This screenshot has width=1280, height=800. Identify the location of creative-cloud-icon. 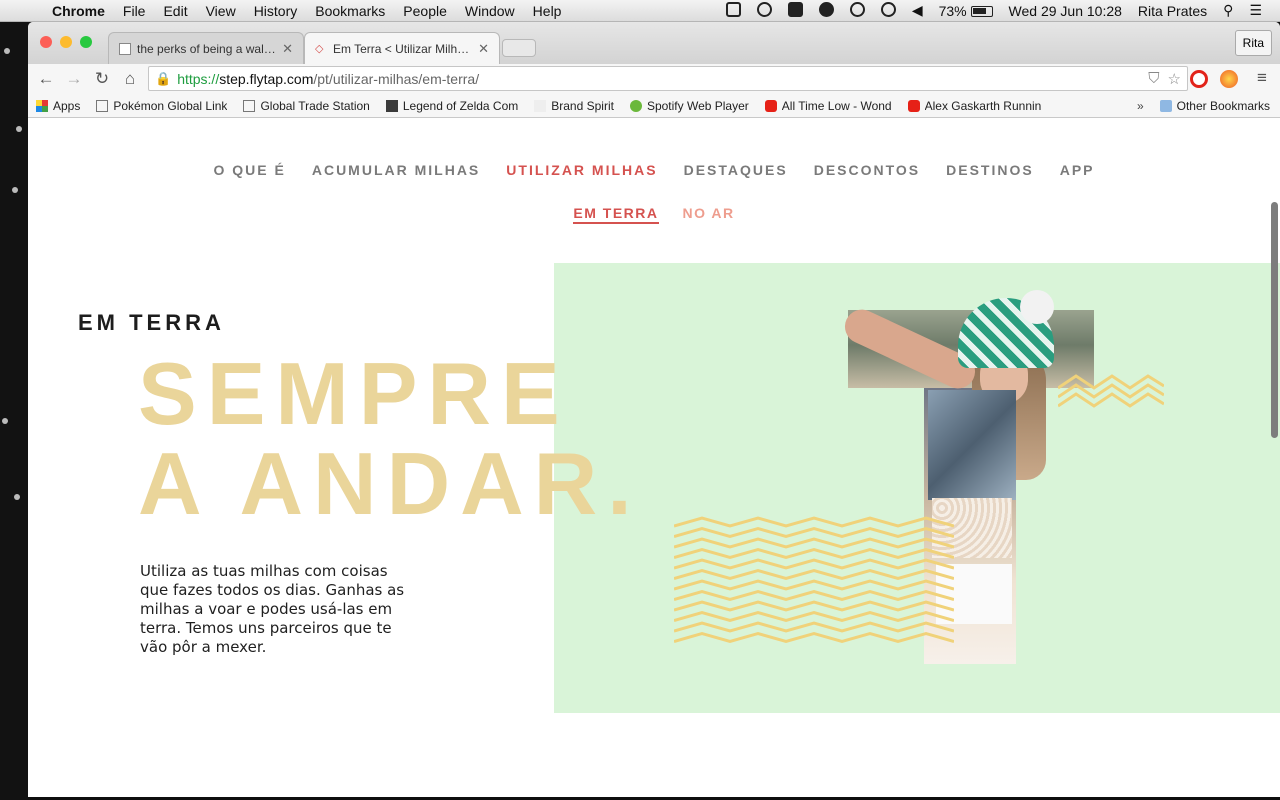
(764, 10).